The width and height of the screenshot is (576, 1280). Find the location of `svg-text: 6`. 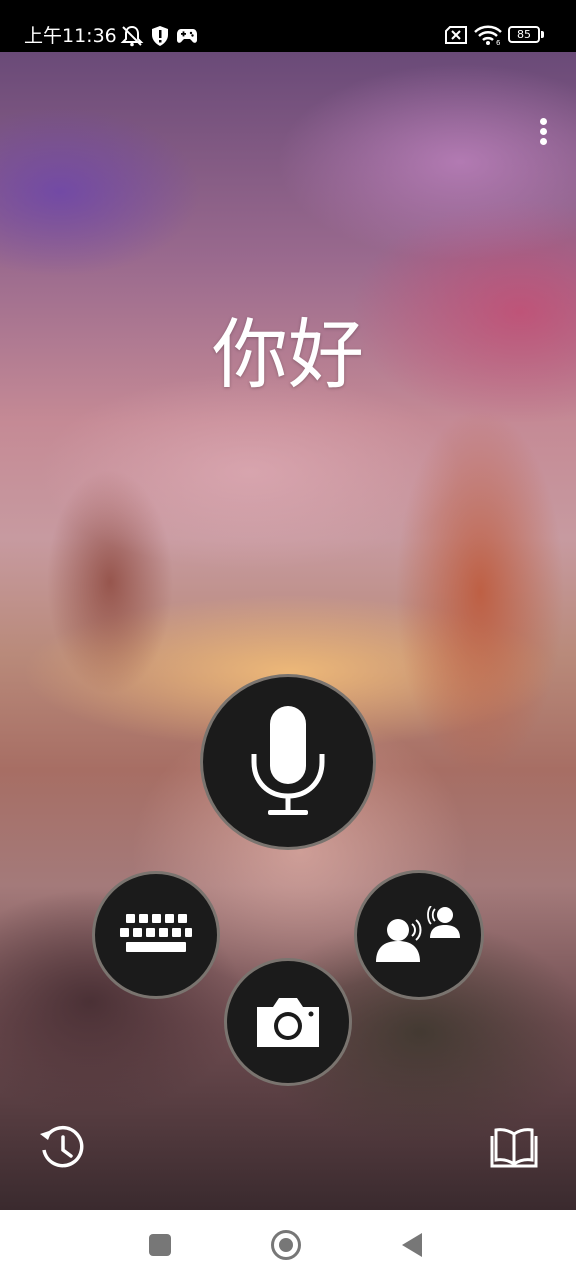

svg-text: 6 is located at coordinates (498, 42).